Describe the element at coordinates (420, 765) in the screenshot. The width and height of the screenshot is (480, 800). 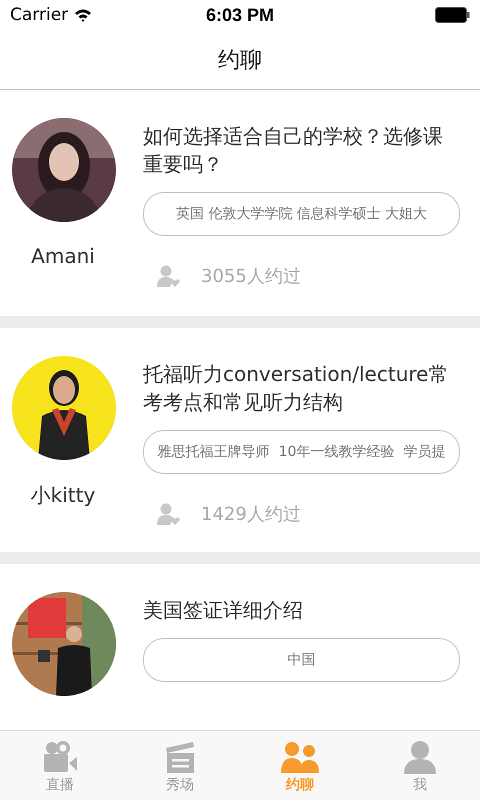
I see `tab-item: 我` at that location.